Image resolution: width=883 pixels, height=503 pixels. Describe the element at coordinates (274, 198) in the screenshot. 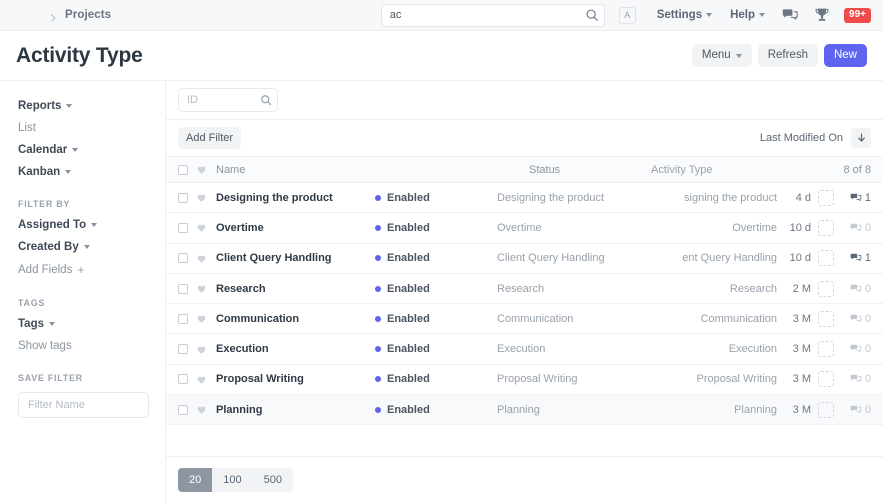

I see `row-name-link: Designing the product` at that location.